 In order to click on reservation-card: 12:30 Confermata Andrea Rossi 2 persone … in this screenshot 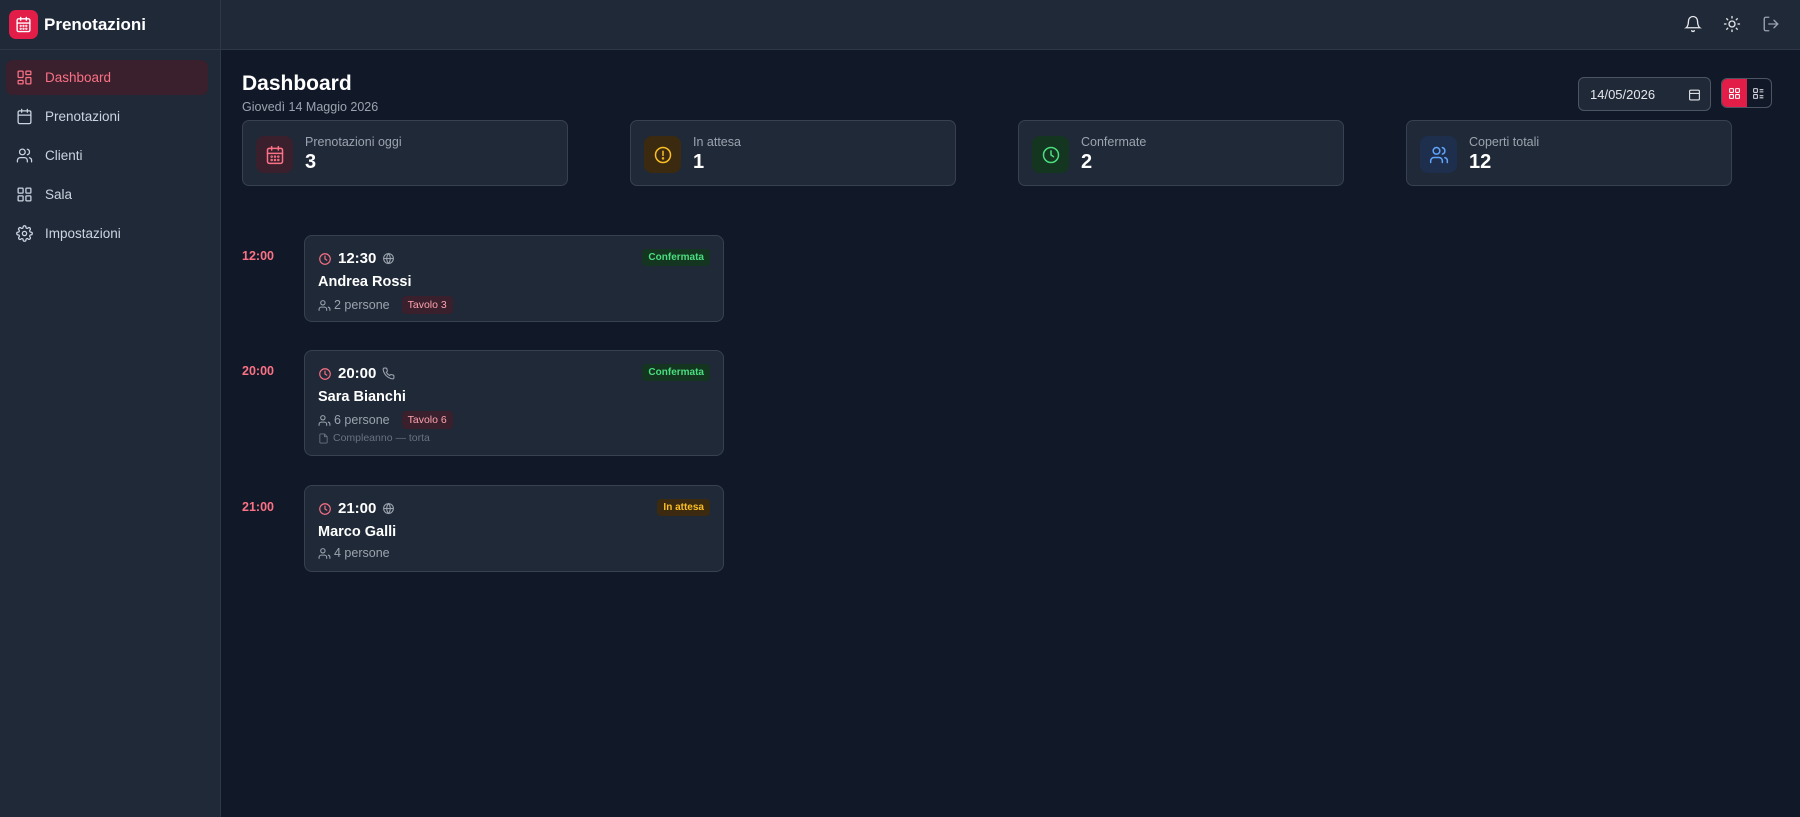, I will do `click(514, 278)`.